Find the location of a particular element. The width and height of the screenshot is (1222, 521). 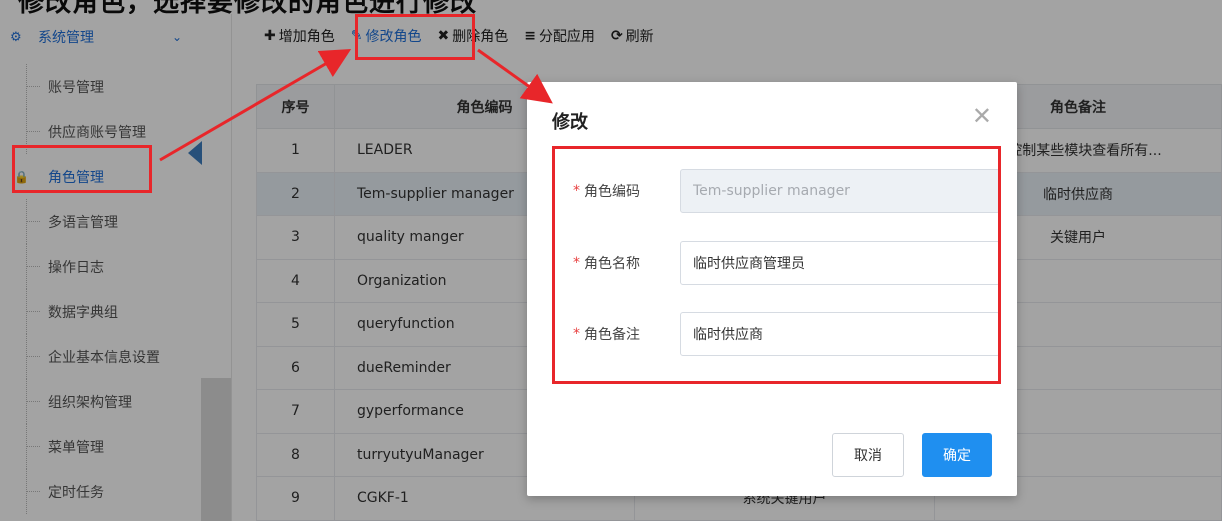

annotation-arrow-to-edit is located at coordinates (255, 105).